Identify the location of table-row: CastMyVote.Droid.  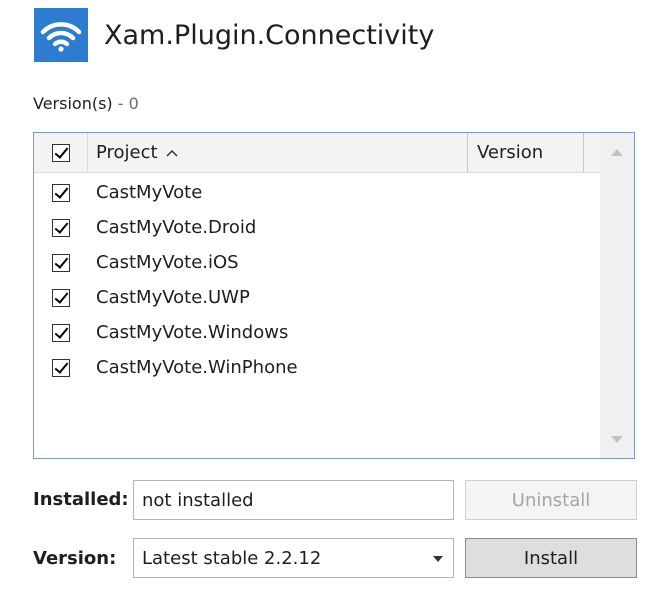
(317, 227).